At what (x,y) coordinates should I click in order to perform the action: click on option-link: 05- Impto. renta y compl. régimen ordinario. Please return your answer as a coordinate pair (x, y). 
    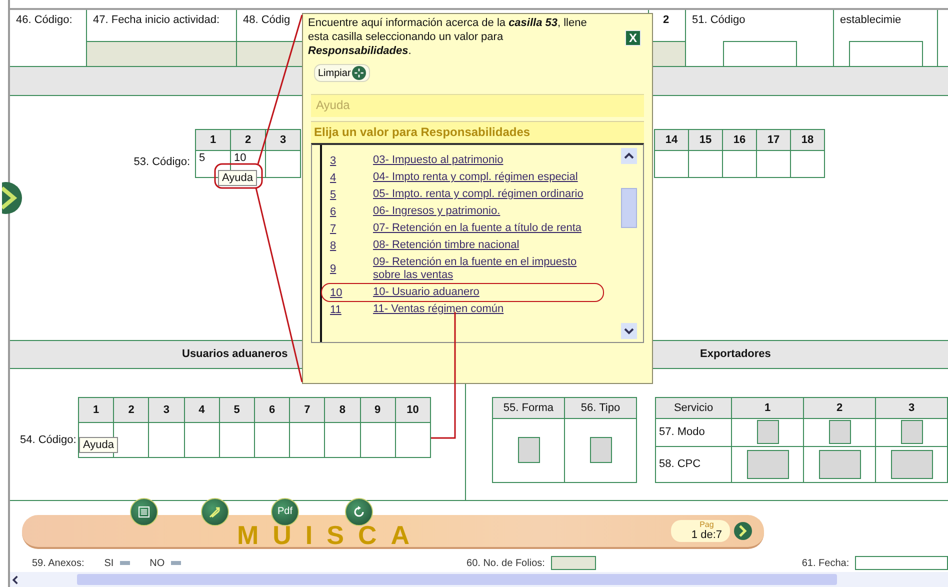
    Looking at the image, I should click on (488, 194).